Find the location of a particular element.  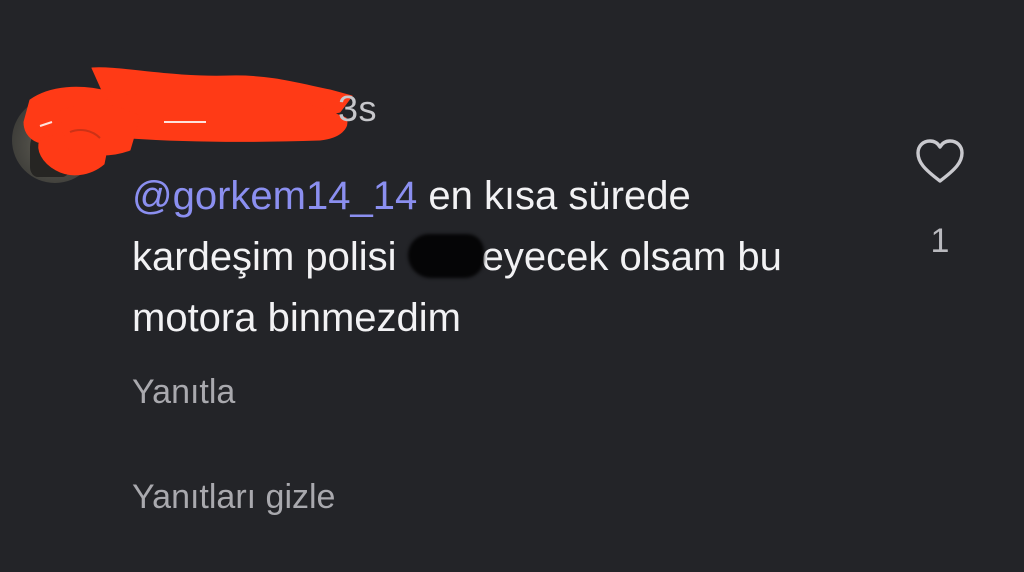

hide-replies-button: Yanıtları gizle is located at coordinates (233, 497).